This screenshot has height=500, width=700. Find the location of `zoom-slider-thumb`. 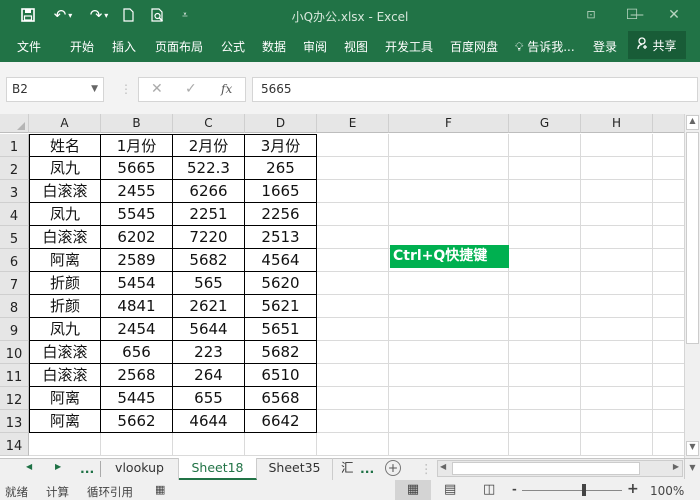

zoom-slider-thumb is located at coordinates (584, 490).